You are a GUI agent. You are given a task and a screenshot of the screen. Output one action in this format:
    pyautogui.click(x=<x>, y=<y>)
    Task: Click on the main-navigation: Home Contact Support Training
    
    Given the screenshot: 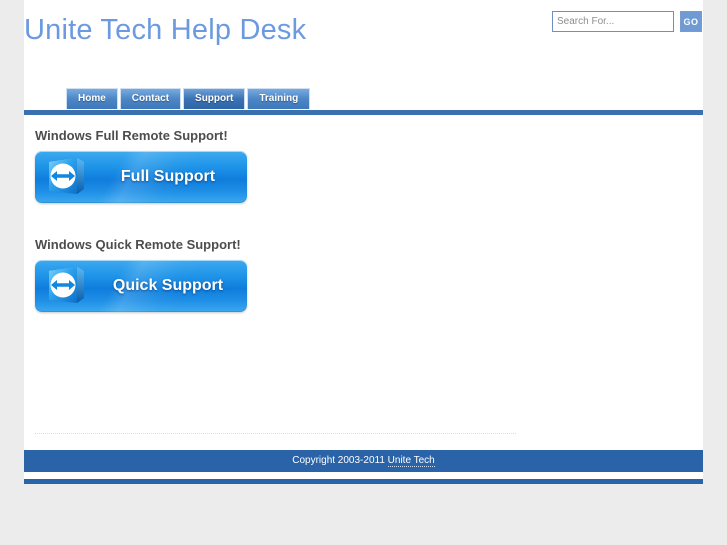 What is the action you would take?
    pyautogui.click(x=188, y=98)
    